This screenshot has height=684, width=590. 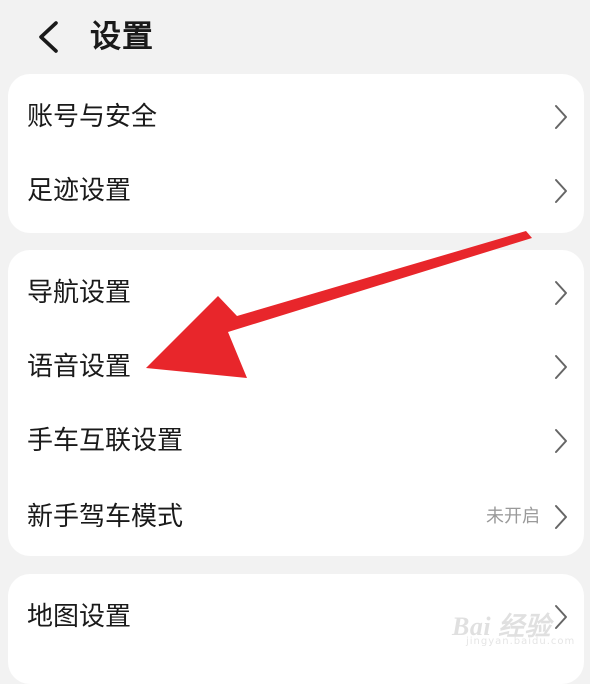 What do you see at coordinates (295, 36) in the screenshot?
I see `header-bar: 设置` at bounding box center [295, 36].